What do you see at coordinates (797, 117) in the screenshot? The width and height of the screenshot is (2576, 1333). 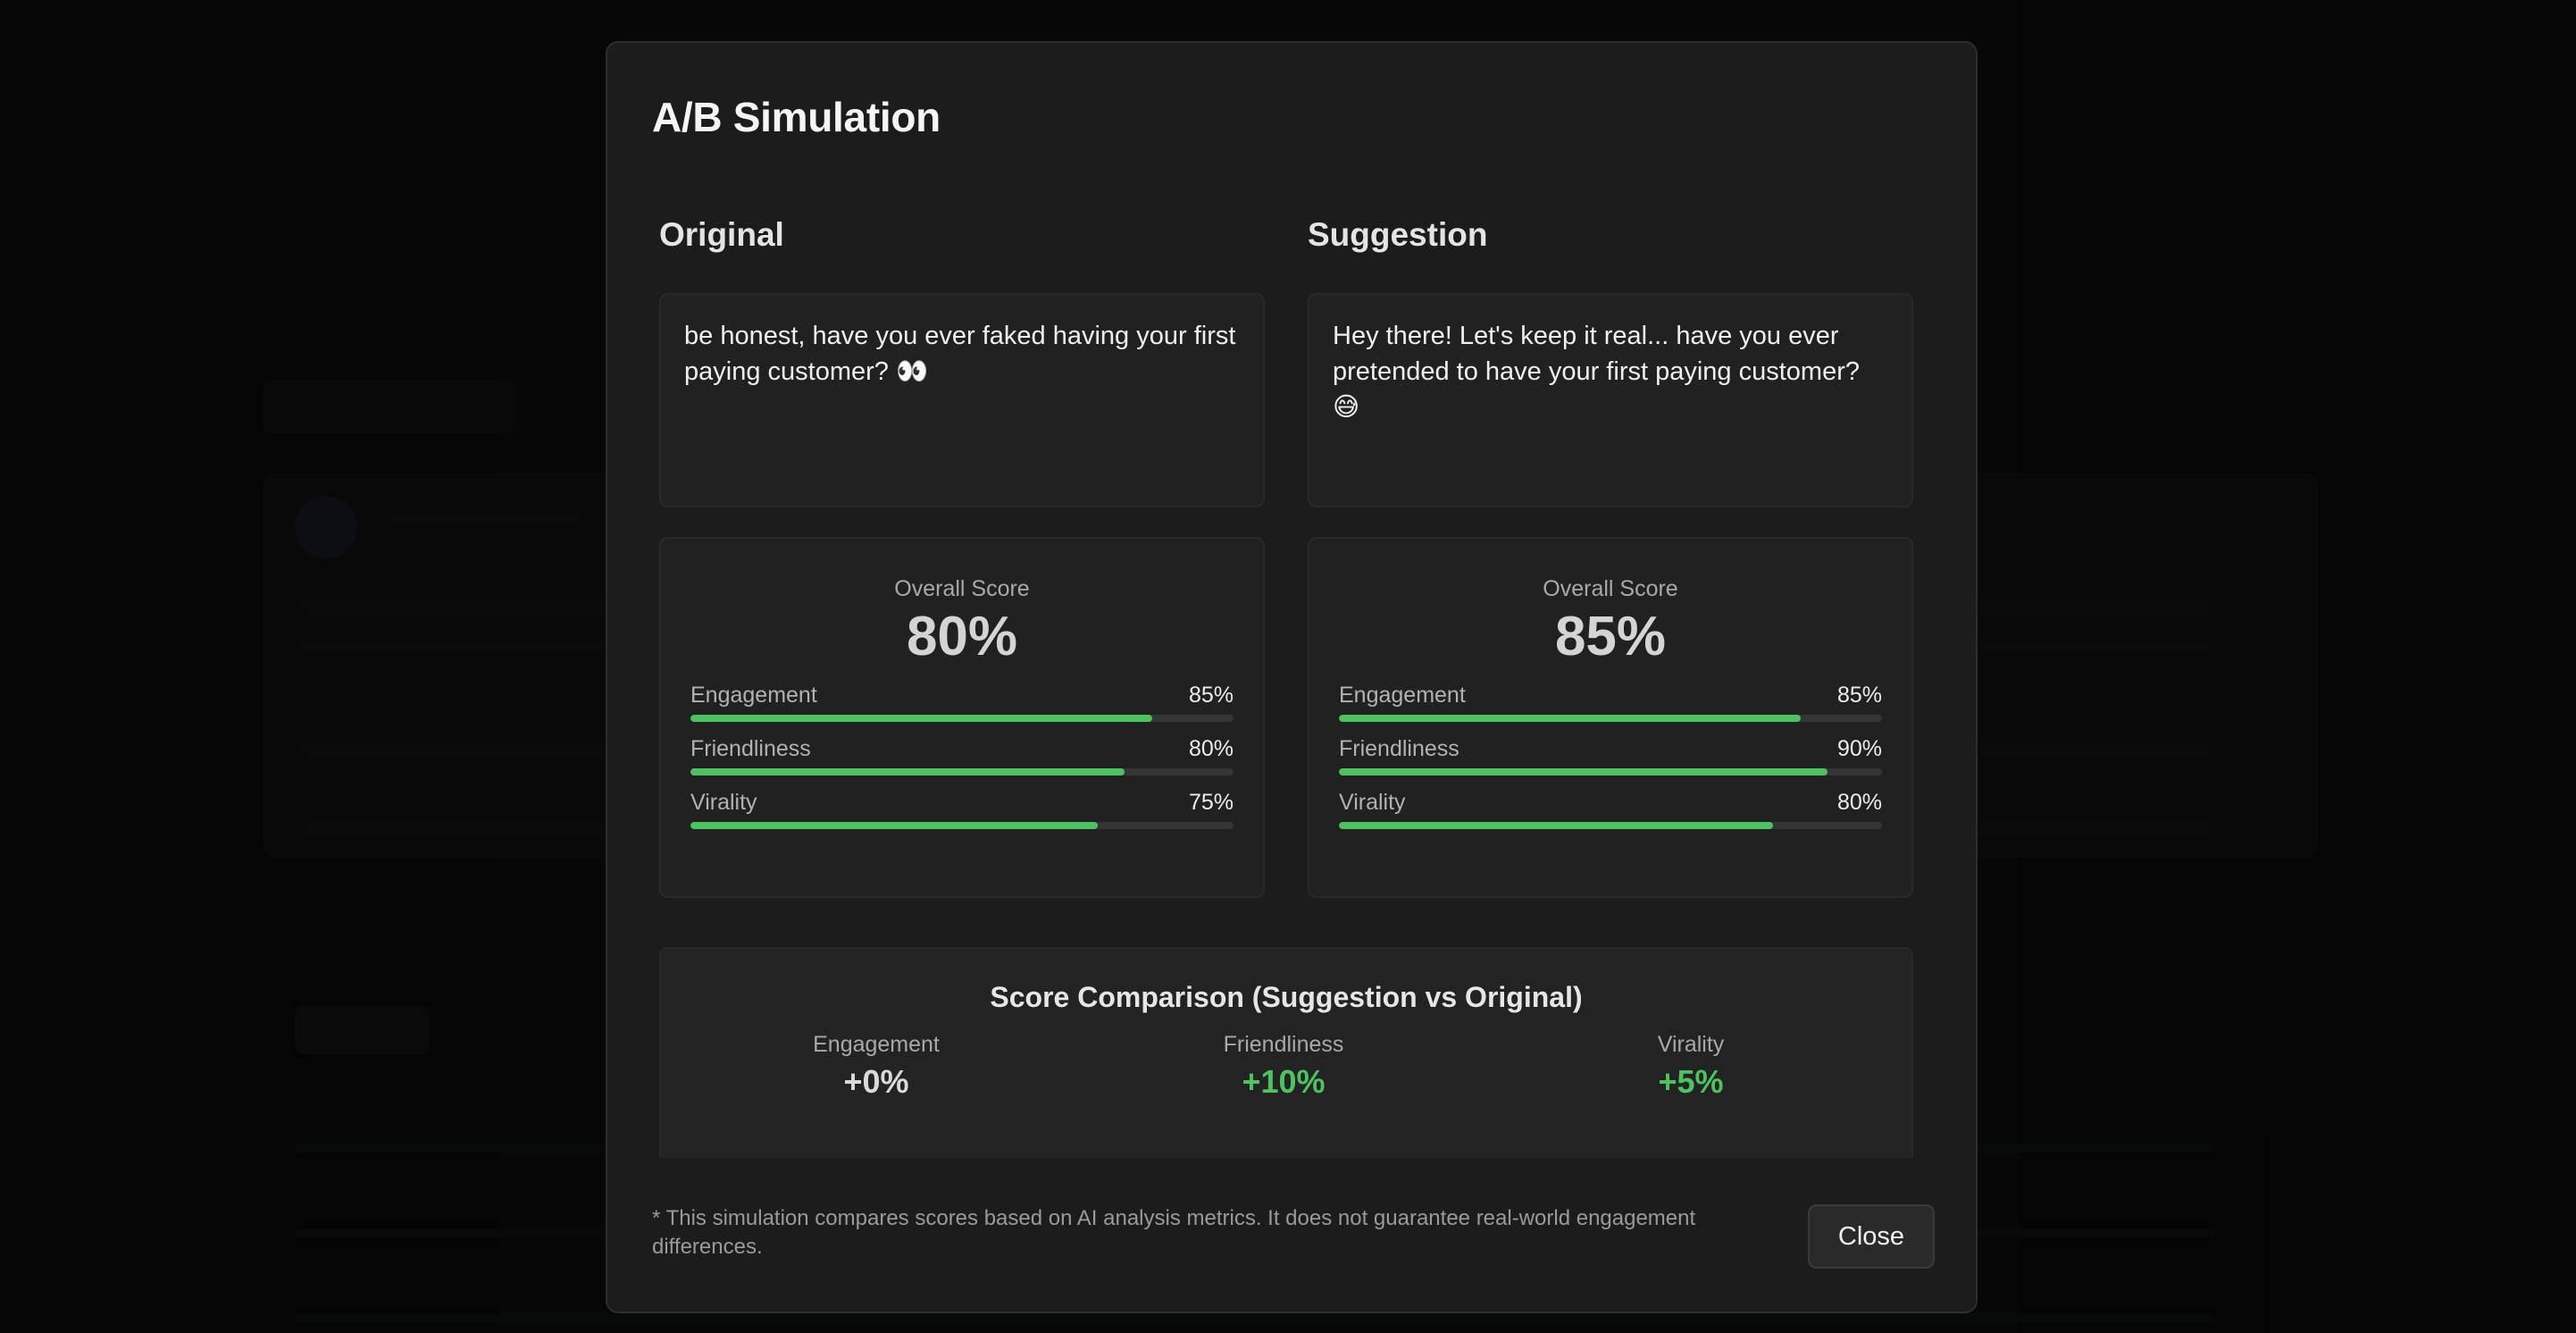 I see `dialog-title: A/B Simulation` at bounding box center [797, 117].